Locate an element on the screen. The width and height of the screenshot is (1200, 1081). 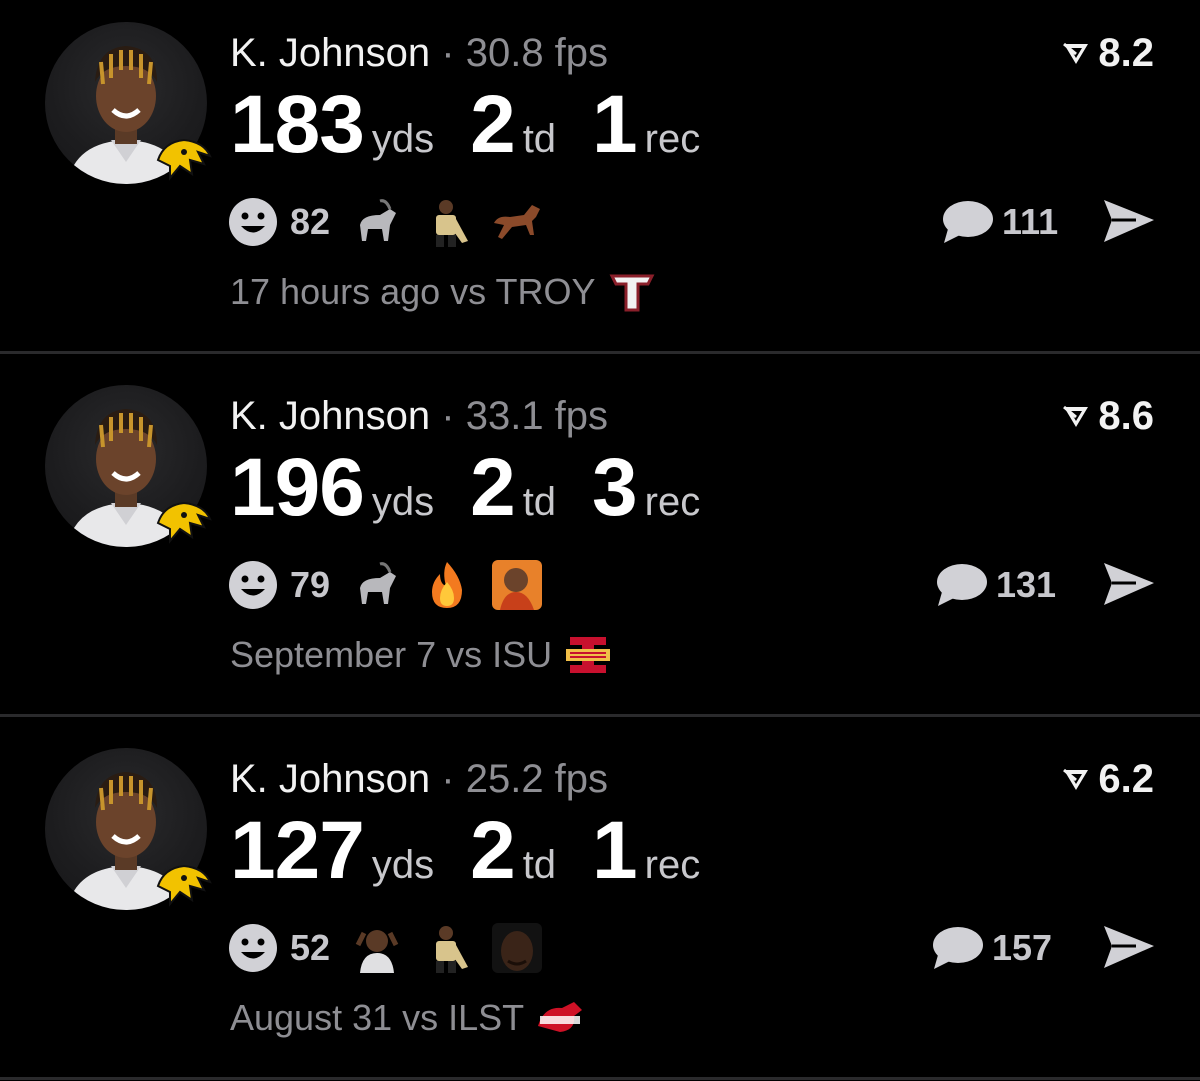
game-info: August 31 vs ILST is located at coordinates (377, 1017).